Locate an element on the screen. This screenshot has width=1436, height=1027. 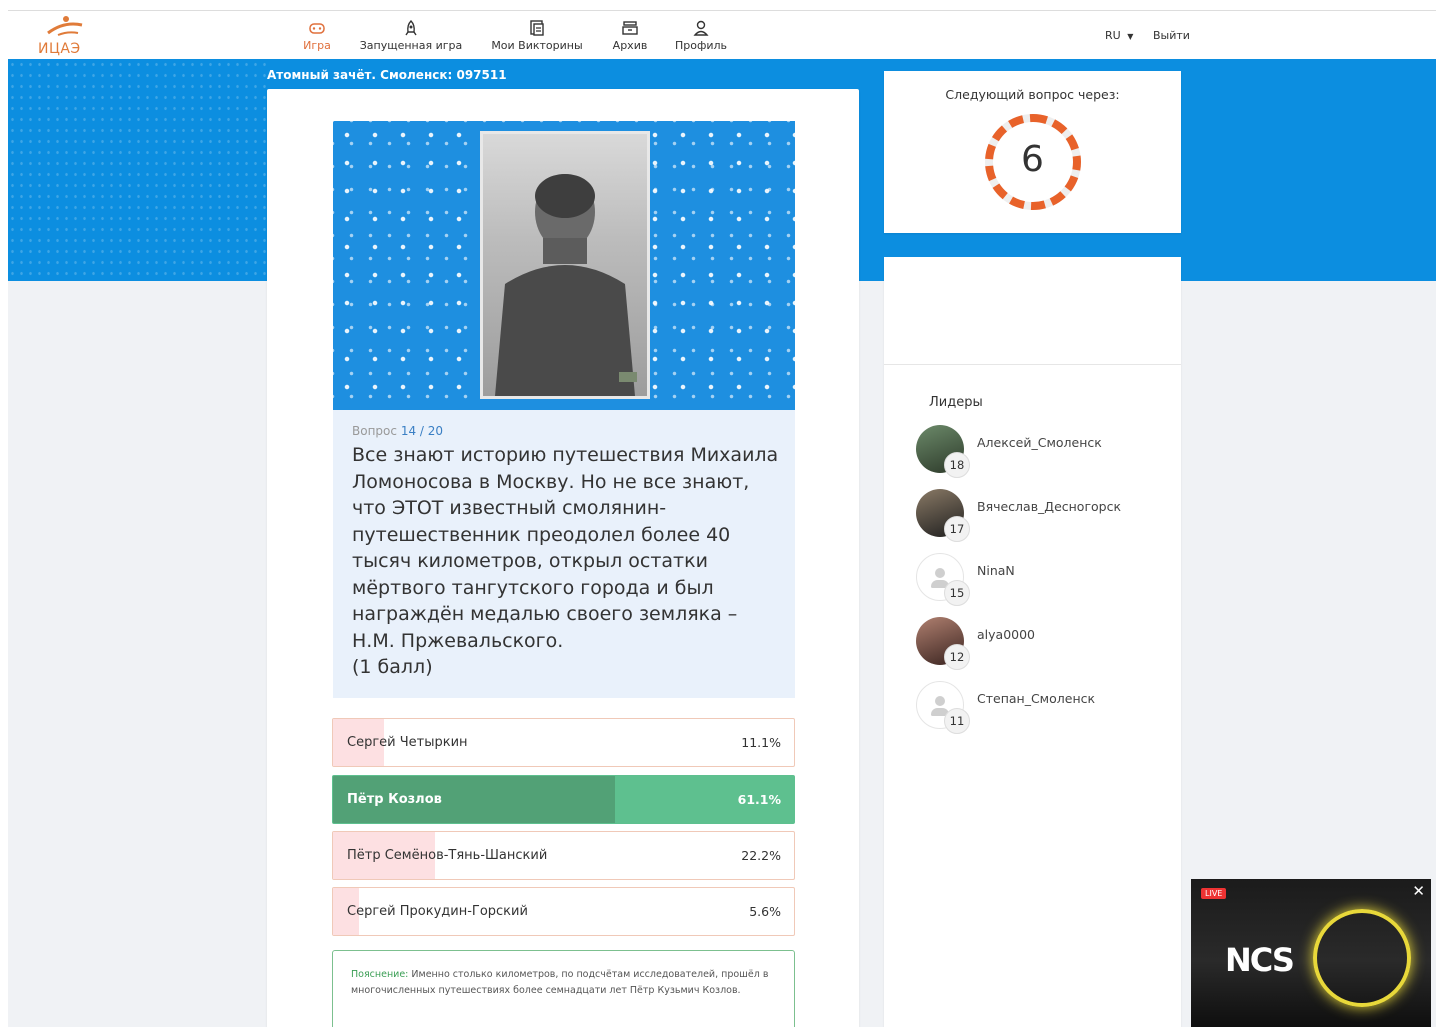
leader-score: 11 is located at coordinates (957, 721).